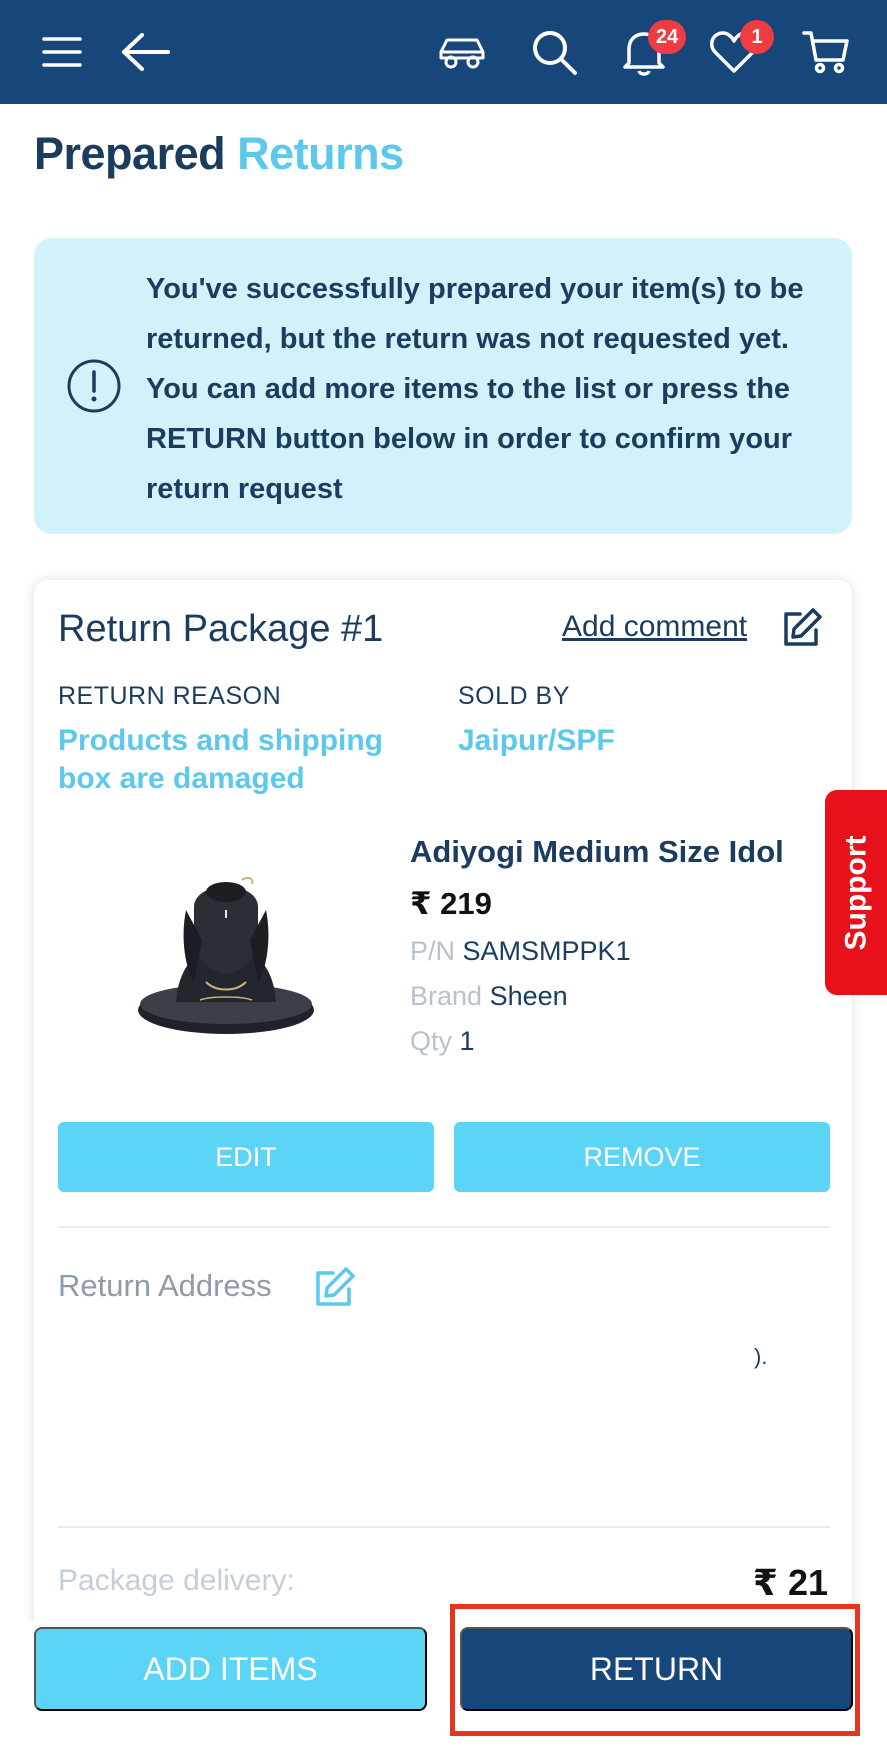  Describe the element at coordinates (62, 52) in the screenshot. I see `menu-icon` at that location.